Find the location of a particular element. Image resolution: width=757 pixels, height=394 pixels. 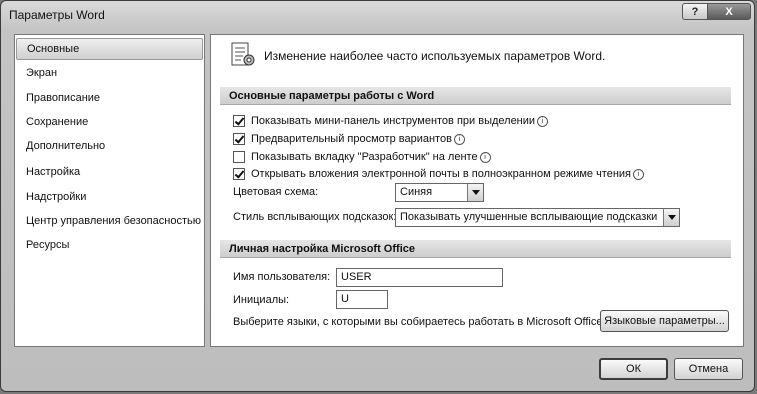

title-bar: Параметры Word ? X is located at coordinates (377, 15).